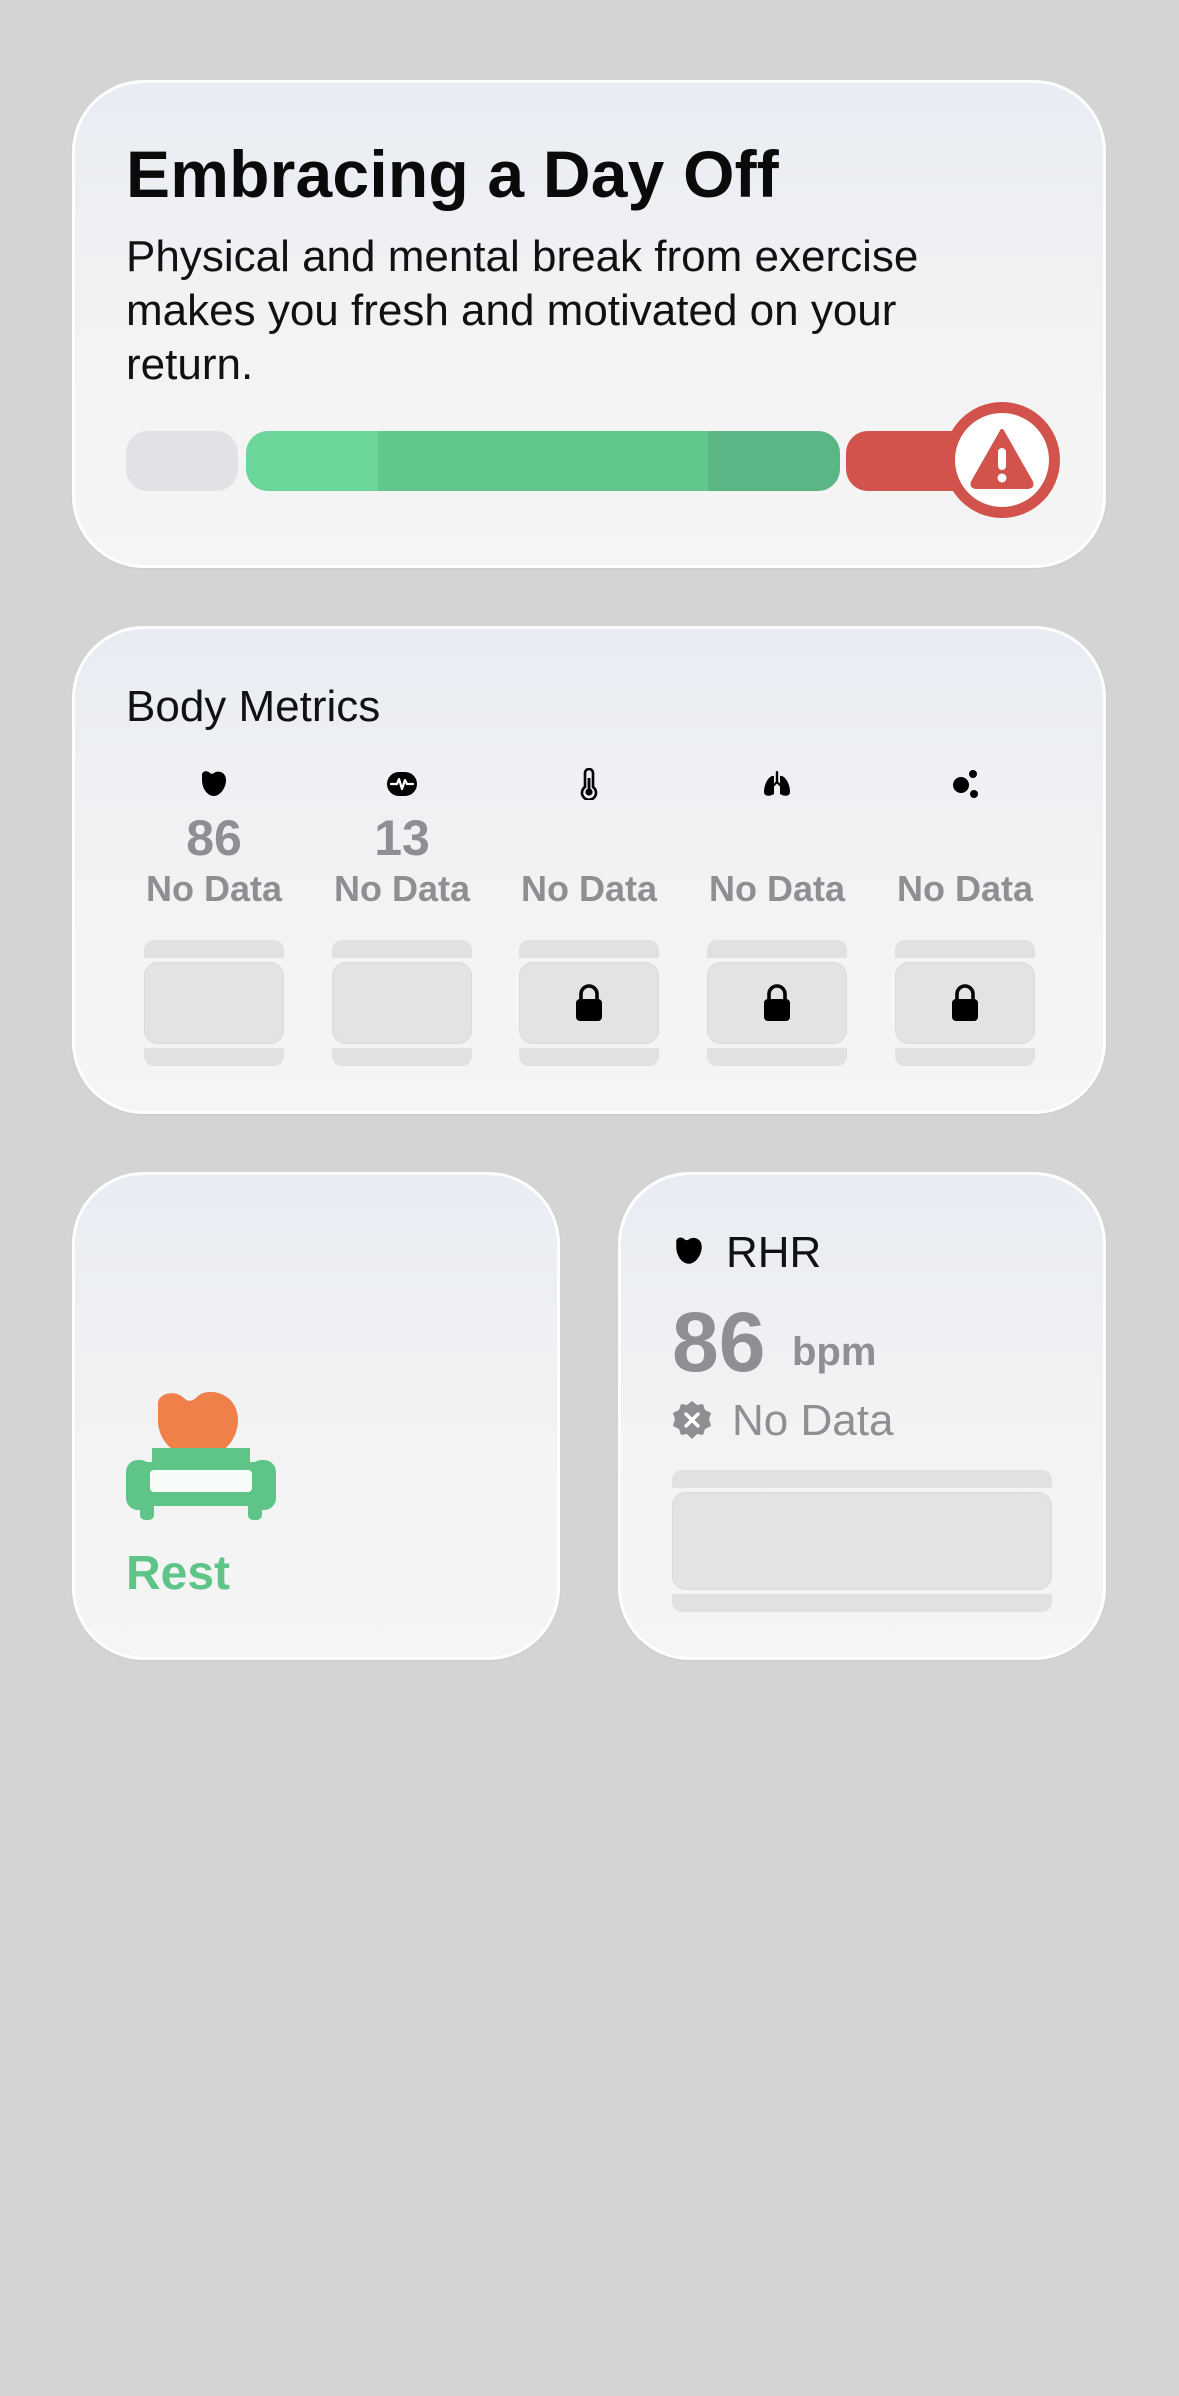 This screenshot has height=2396, width=1179. I want to click on sofa-heart-icon, so click(201, 1455).